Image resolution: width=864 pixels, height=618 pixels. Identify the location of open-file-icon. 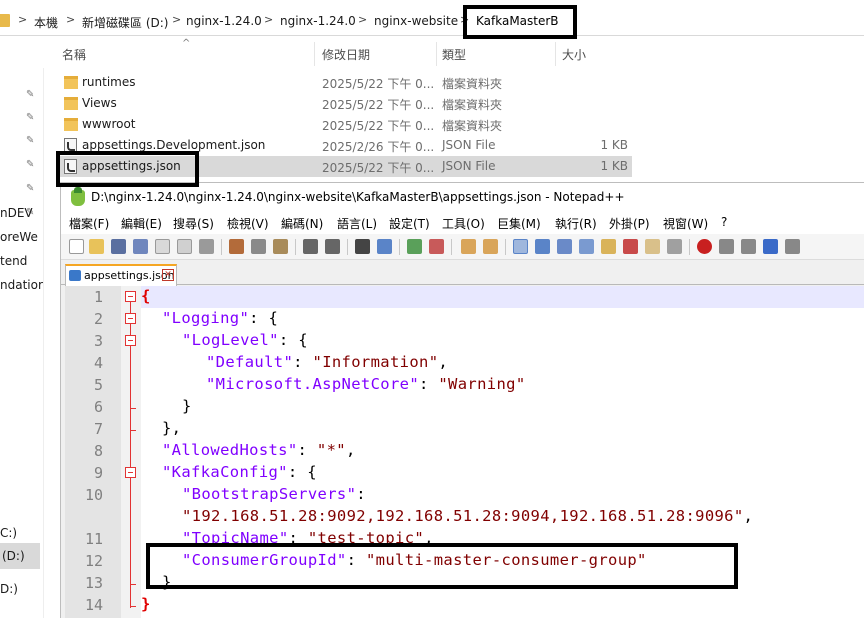
(96, 246).